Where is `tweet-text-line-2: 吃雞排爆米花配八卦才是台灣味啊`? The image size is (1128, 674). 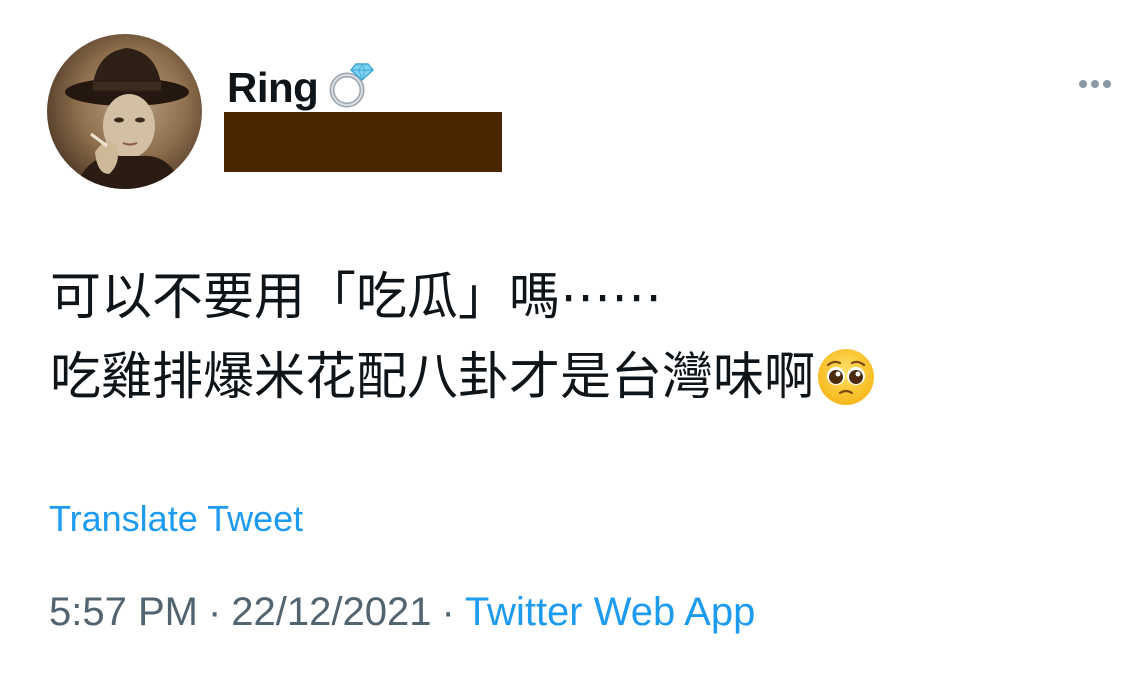 tweet-text-line-2: 吃雞排爆米花配八卦才是台灣味啊 is located at coordinates (462, 384).